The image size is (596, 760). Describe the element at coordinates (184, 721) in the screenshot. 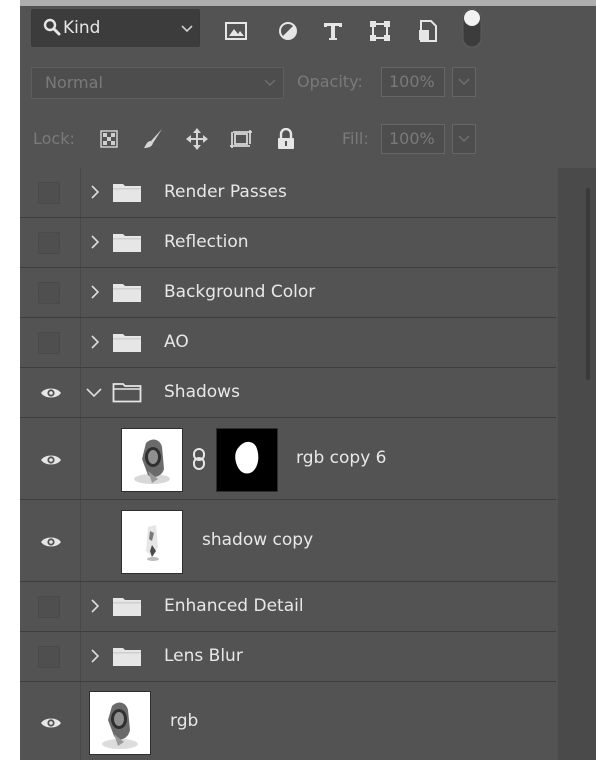

I see `layer-name: rgb` at that location.